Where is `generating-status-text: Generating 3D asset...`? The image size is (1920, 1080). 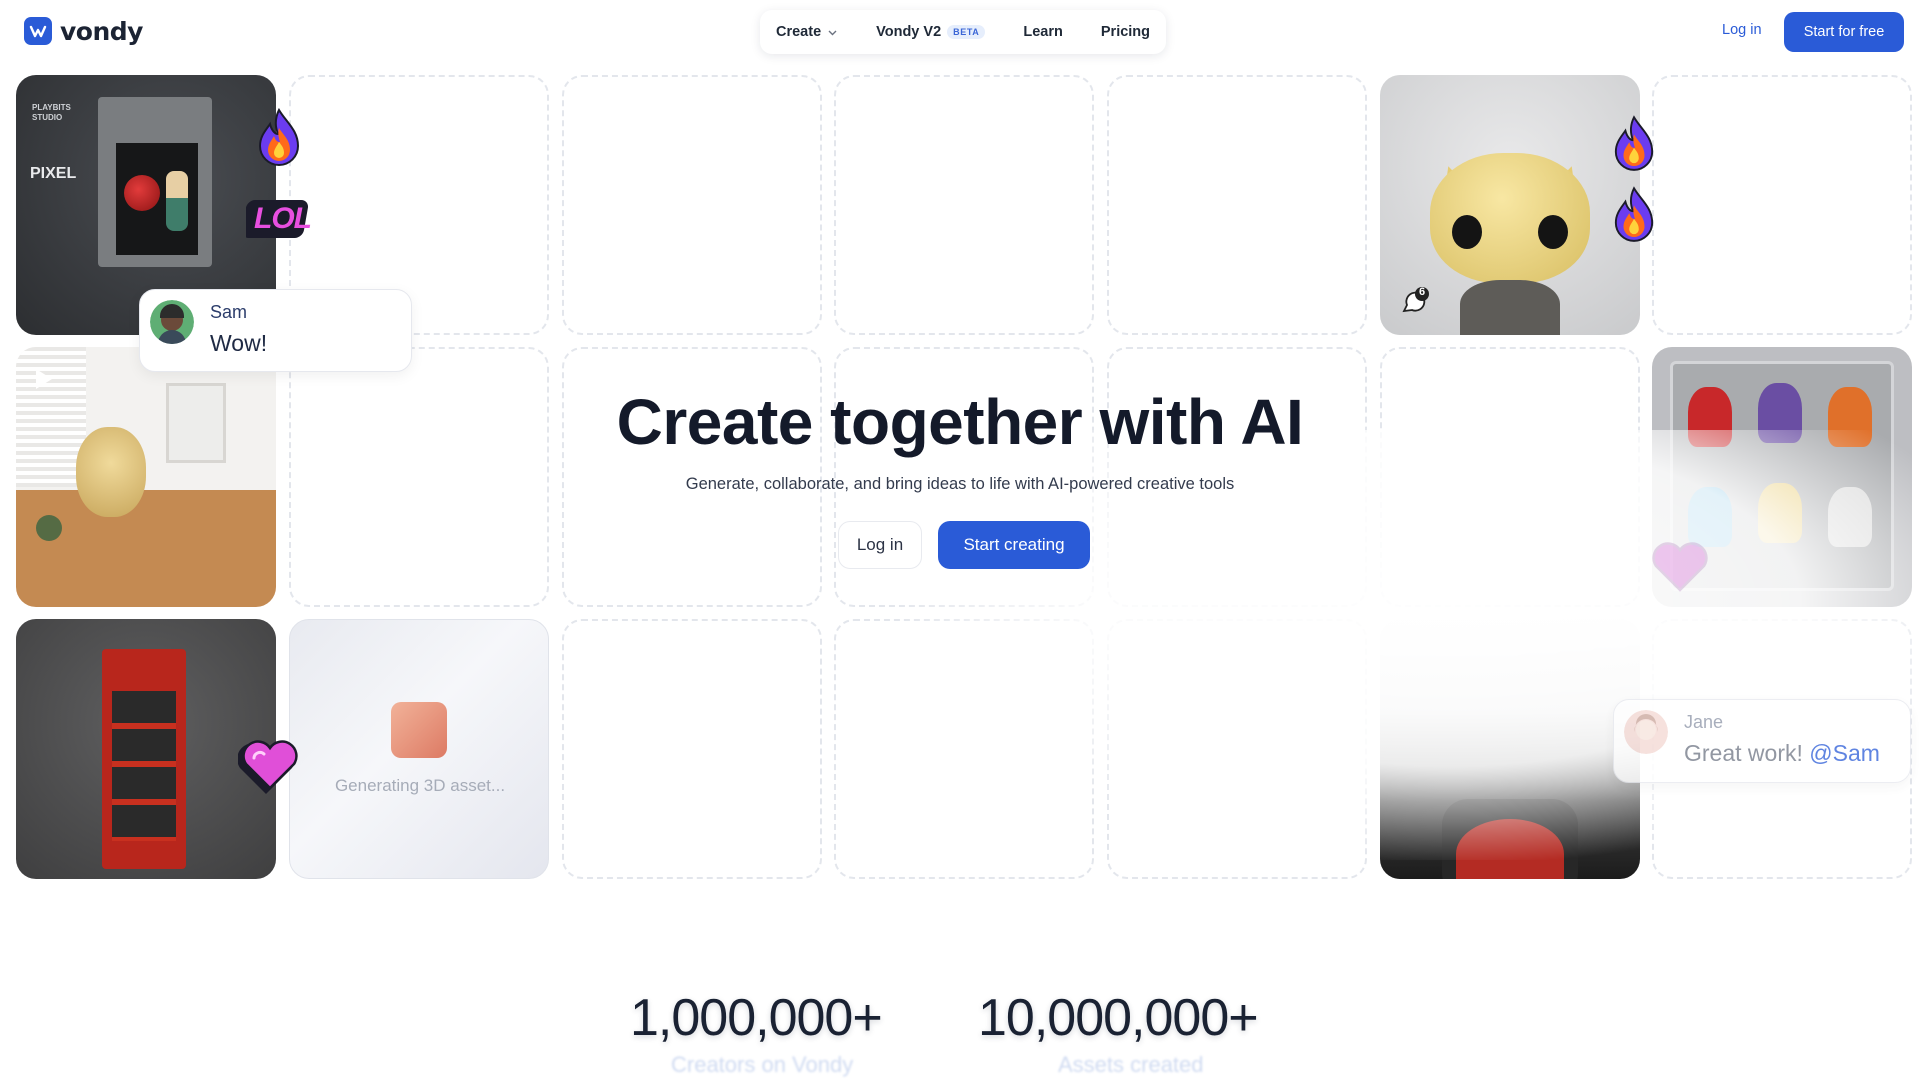
generating-status-text: Generating 3D asset... is located at coordinates (420, 785).